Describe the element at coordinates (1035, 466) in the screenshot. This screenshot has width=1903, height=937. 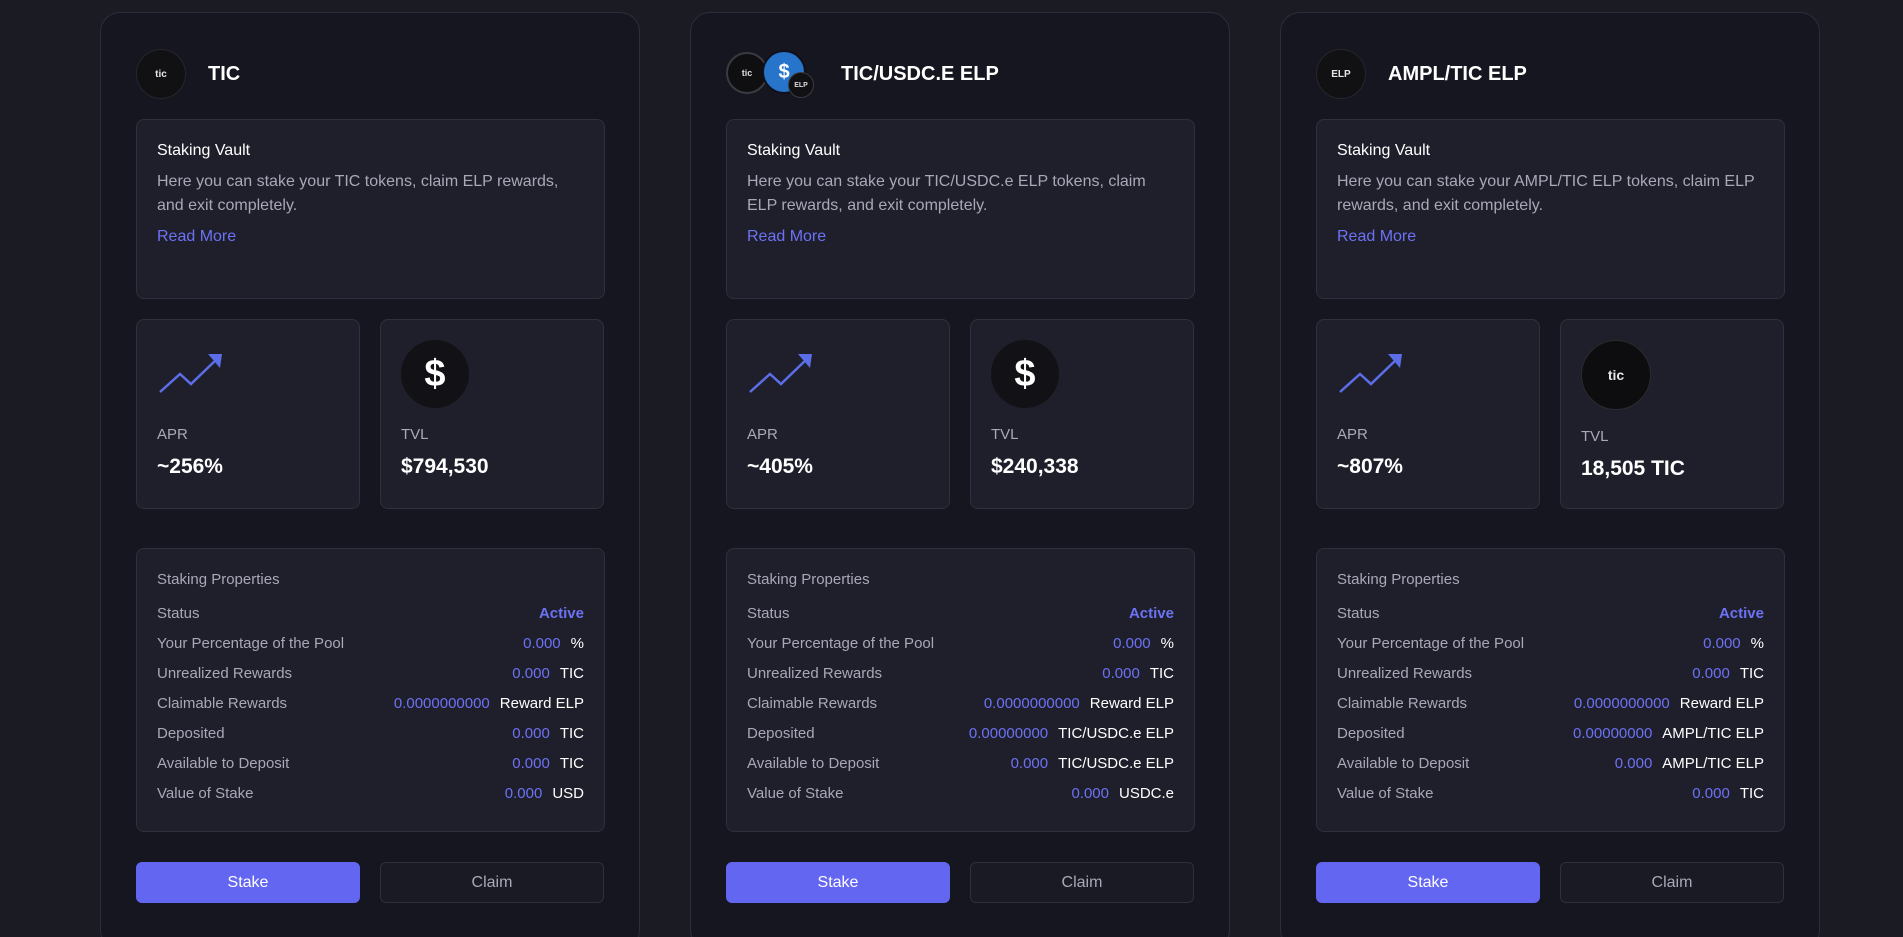
I see `tvl-value: $240,338` at that location.